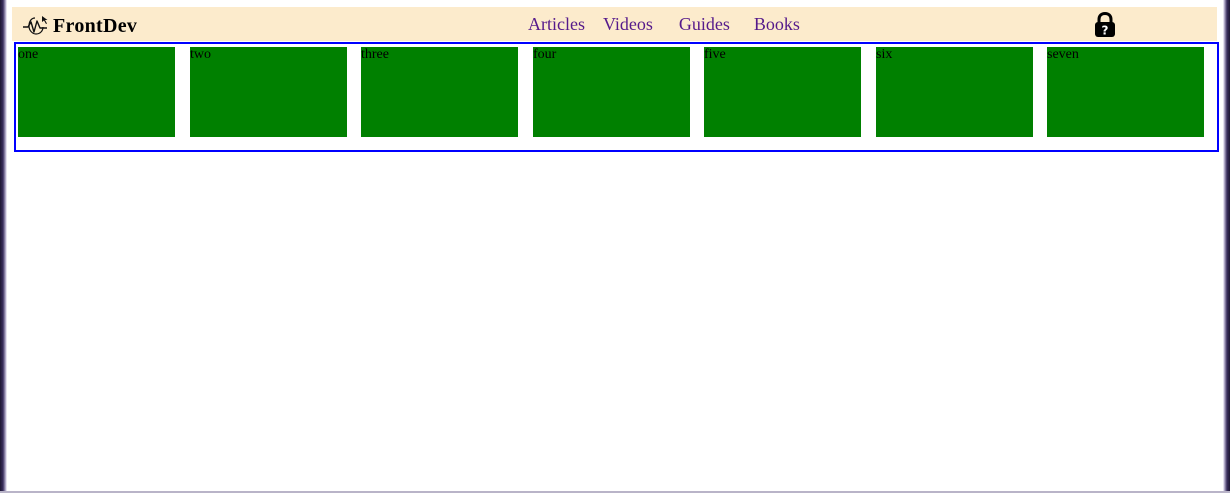  Describe the element at coordinates (715, 54) in the screenshot. I see `box-label: five` at that location.